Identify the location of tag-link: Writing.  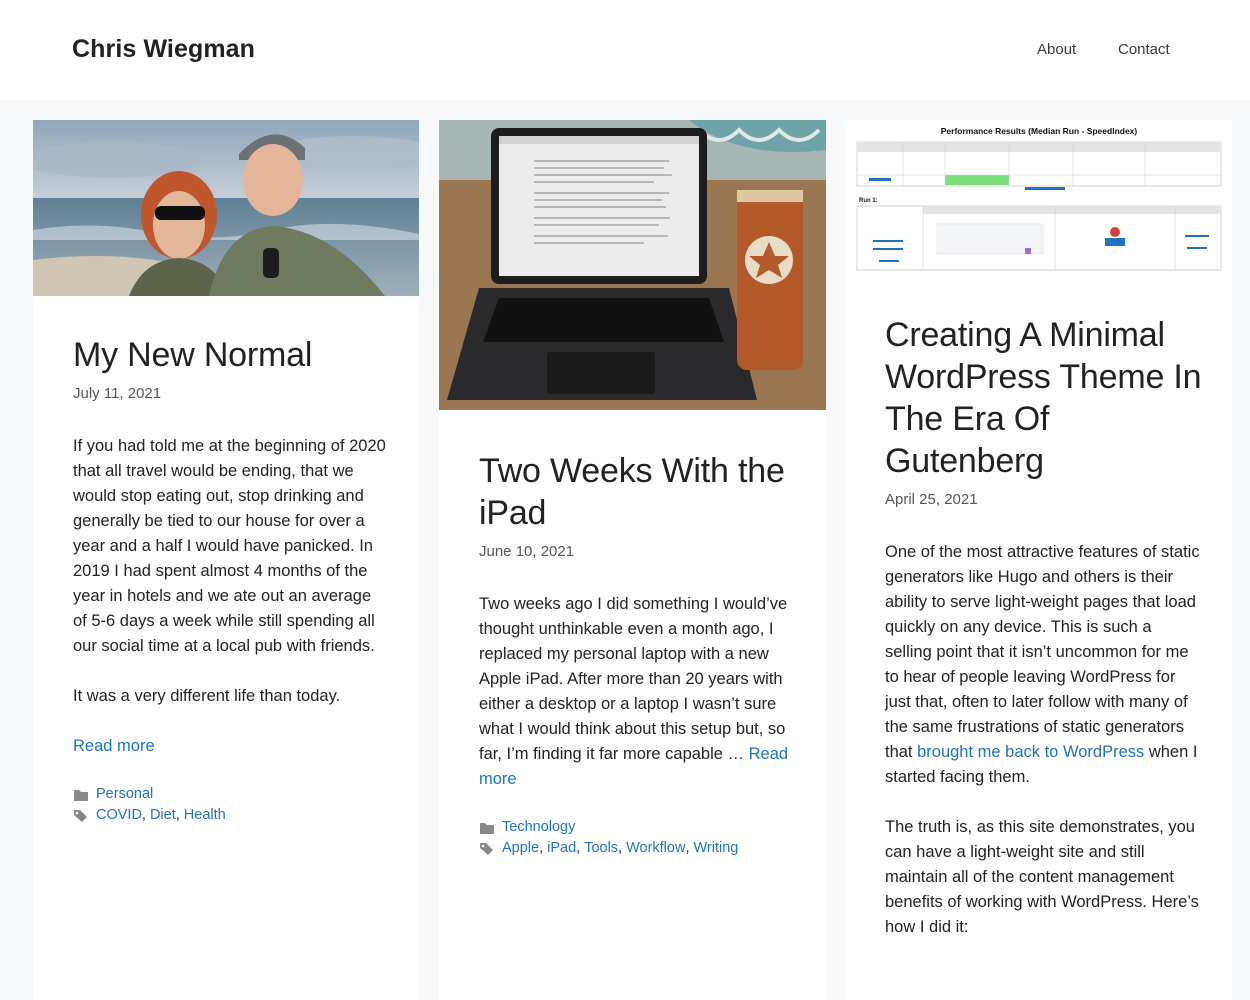
(715, 848).